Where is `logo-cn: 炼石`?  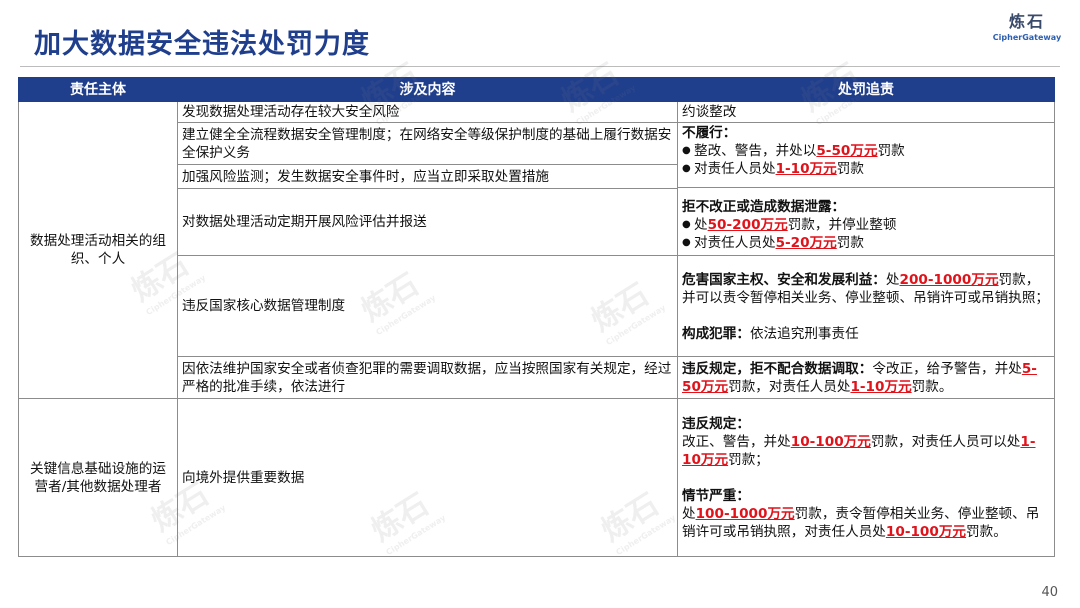 logo-cn: 炼石 is located at coordinates (1026, 21).